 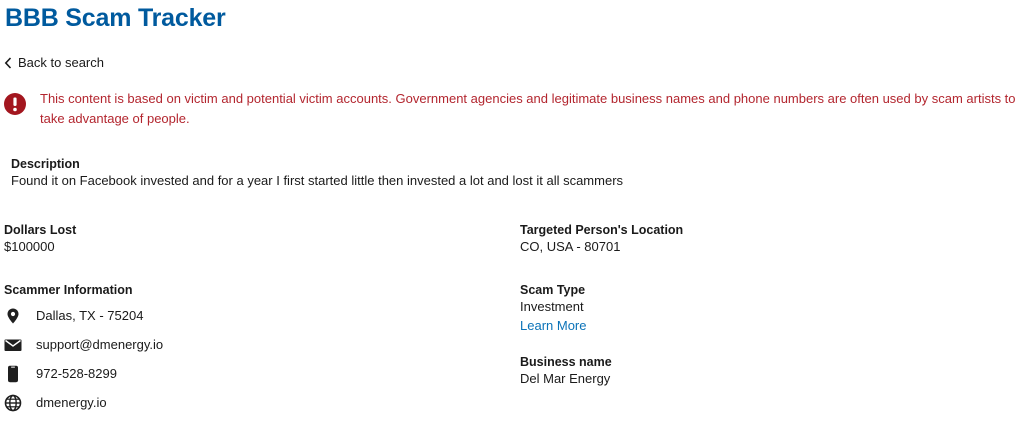 I want to click on scam-type-section: Scam Type Investment Learn More, so click(x=553, y=309).